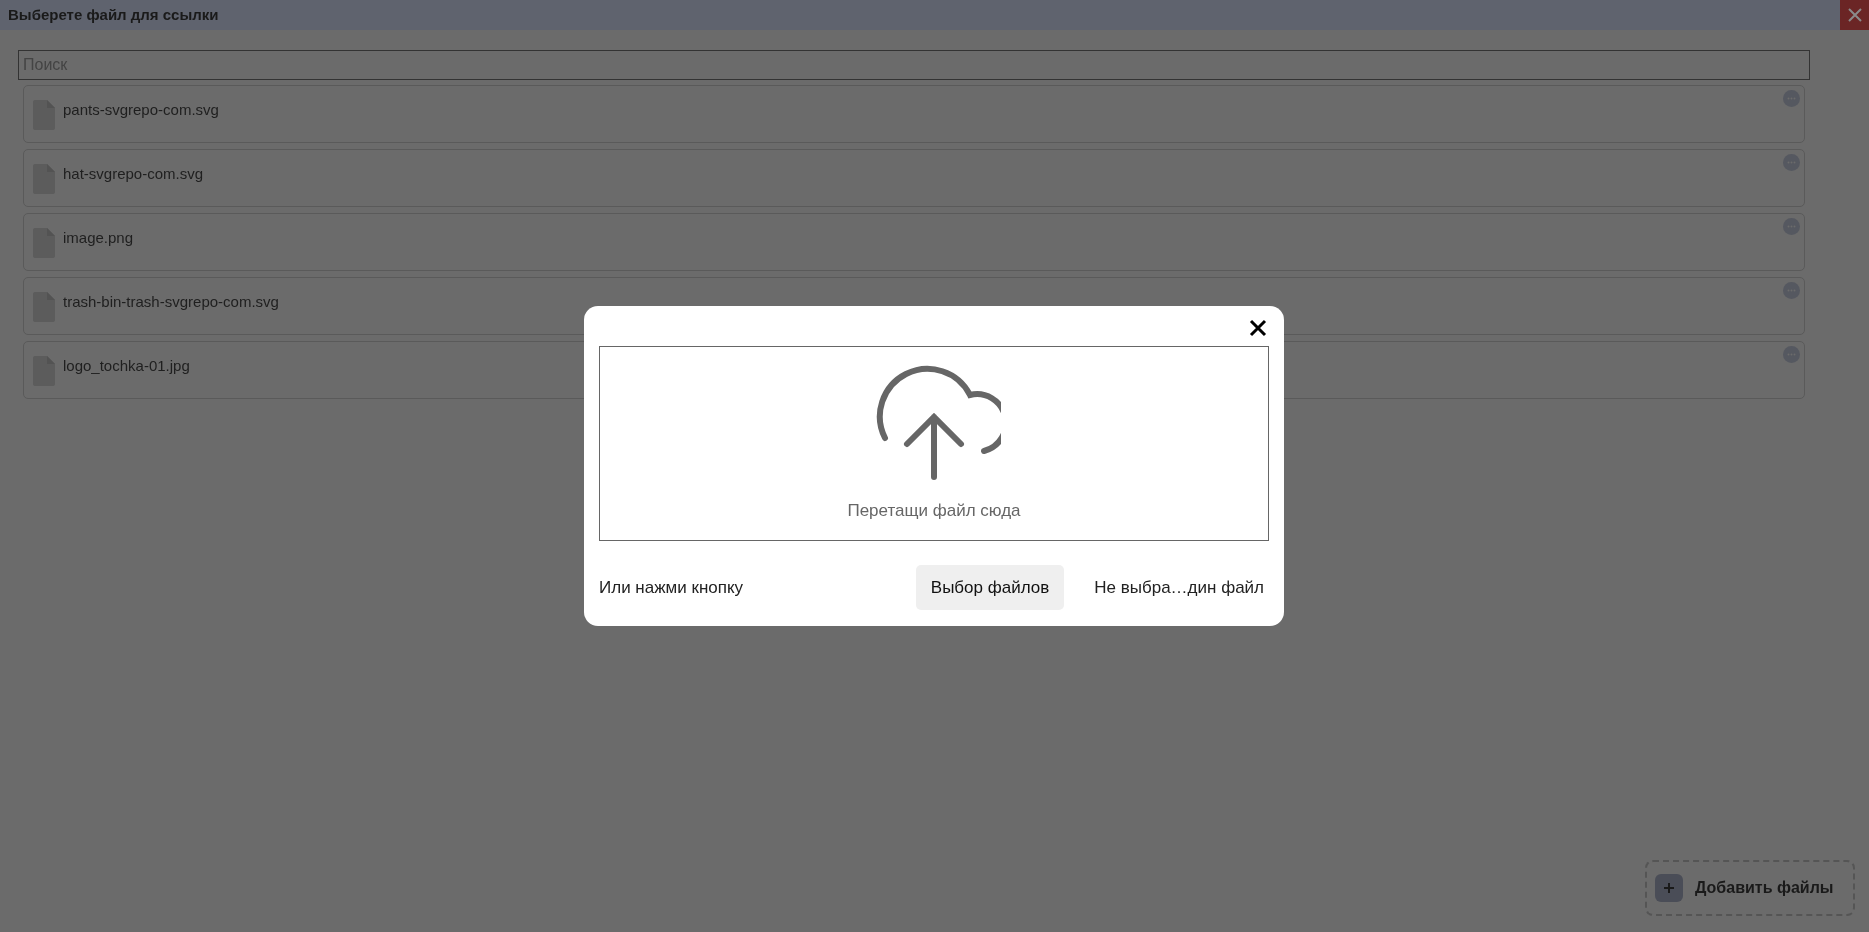 The width and height of the screenshot is (1869, 932). I want to click on file-name: pants-svgrepo-com.svg, so click(141, 109).